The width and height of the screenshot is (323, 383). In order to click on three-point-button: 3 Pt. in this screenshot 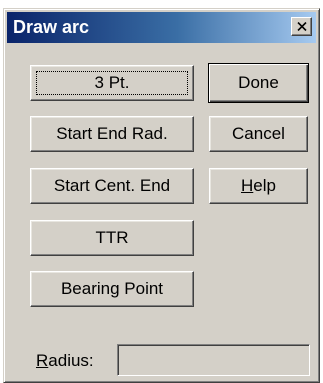, I will do `click(112, 83)`.